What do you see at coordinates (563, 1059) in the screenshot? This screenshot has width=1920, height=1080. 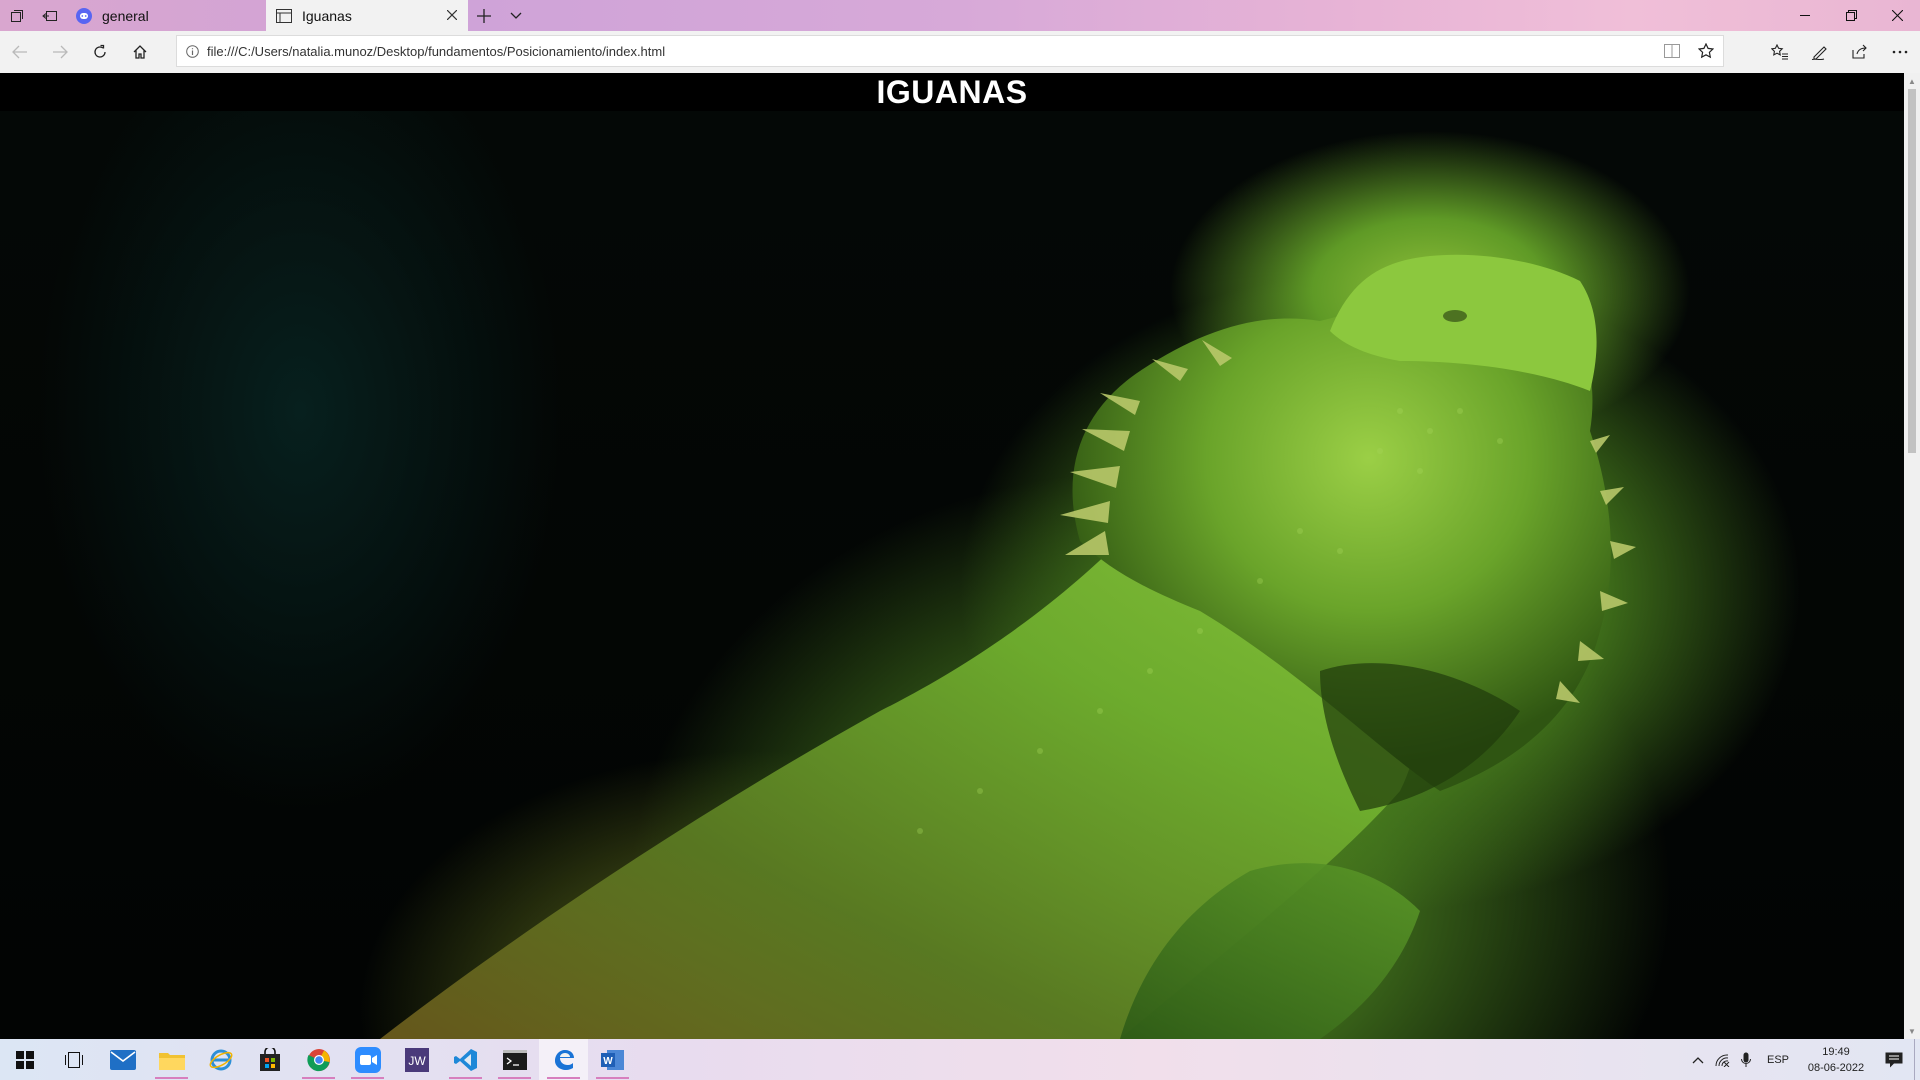 I see `edge-icon` at bounding box center [563, 1059].